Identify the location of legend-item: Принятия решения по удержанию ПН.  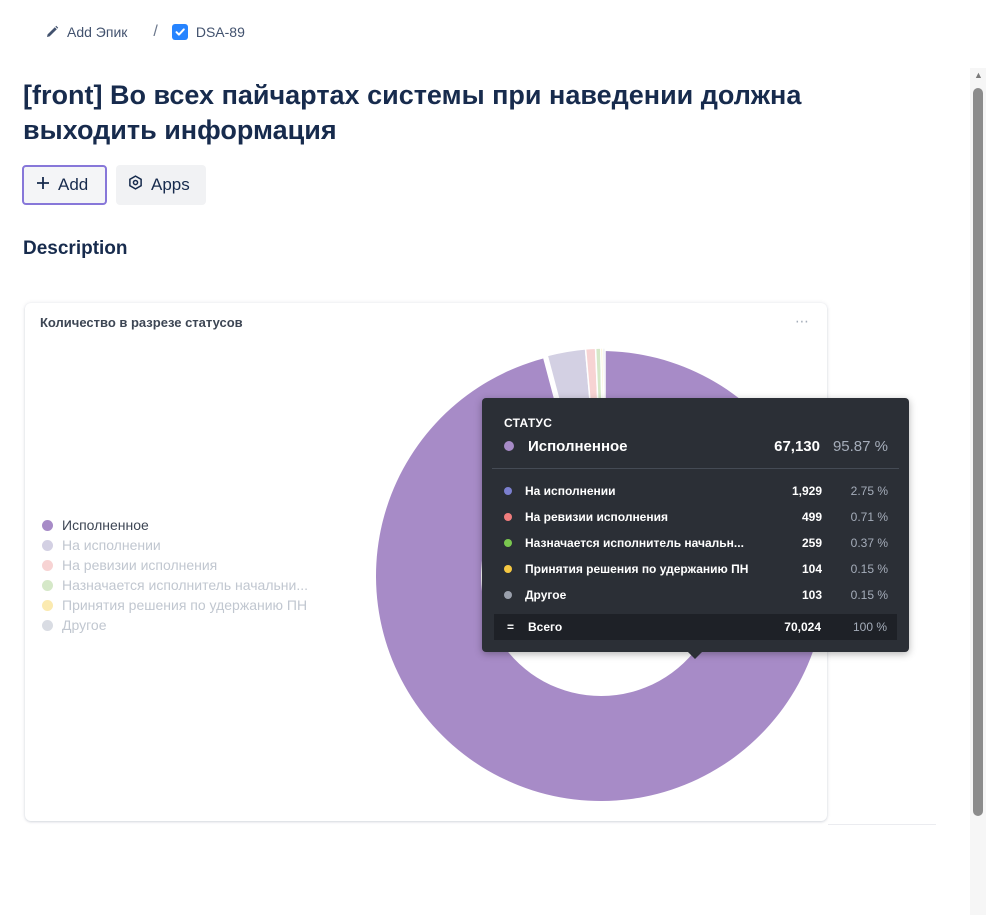
(175, 605).